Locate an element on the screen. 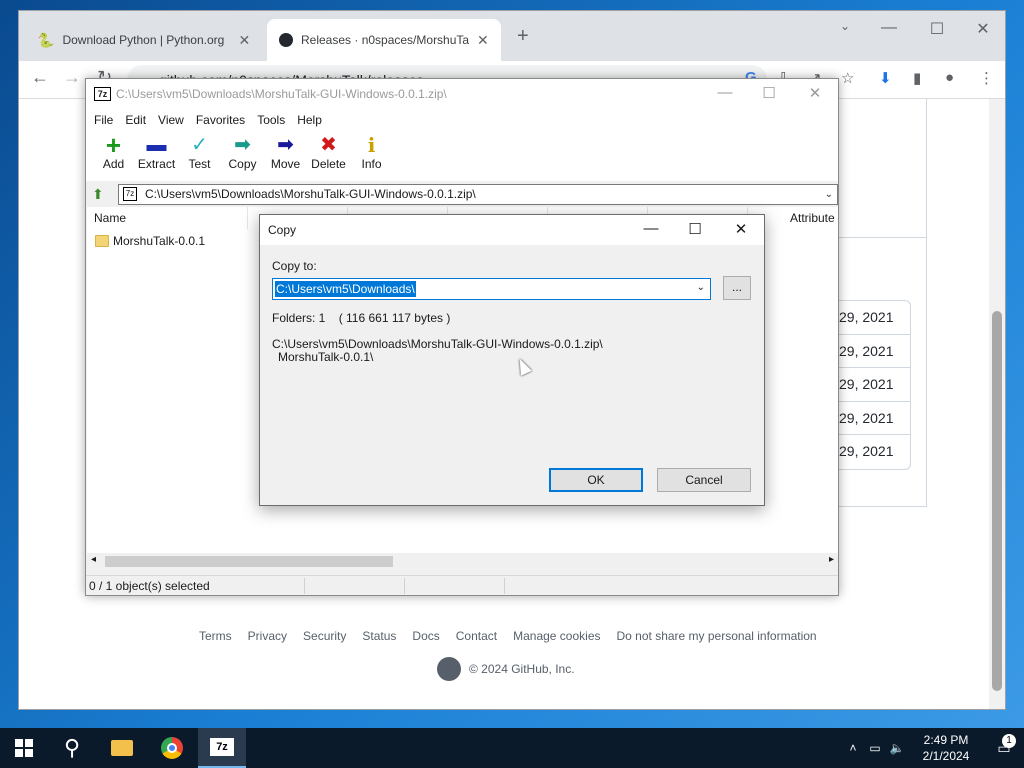 Image resolution: width=1024 pixels, height=768 pixels. delete-button: ✖ Delete is located at coordinates (328, 156).